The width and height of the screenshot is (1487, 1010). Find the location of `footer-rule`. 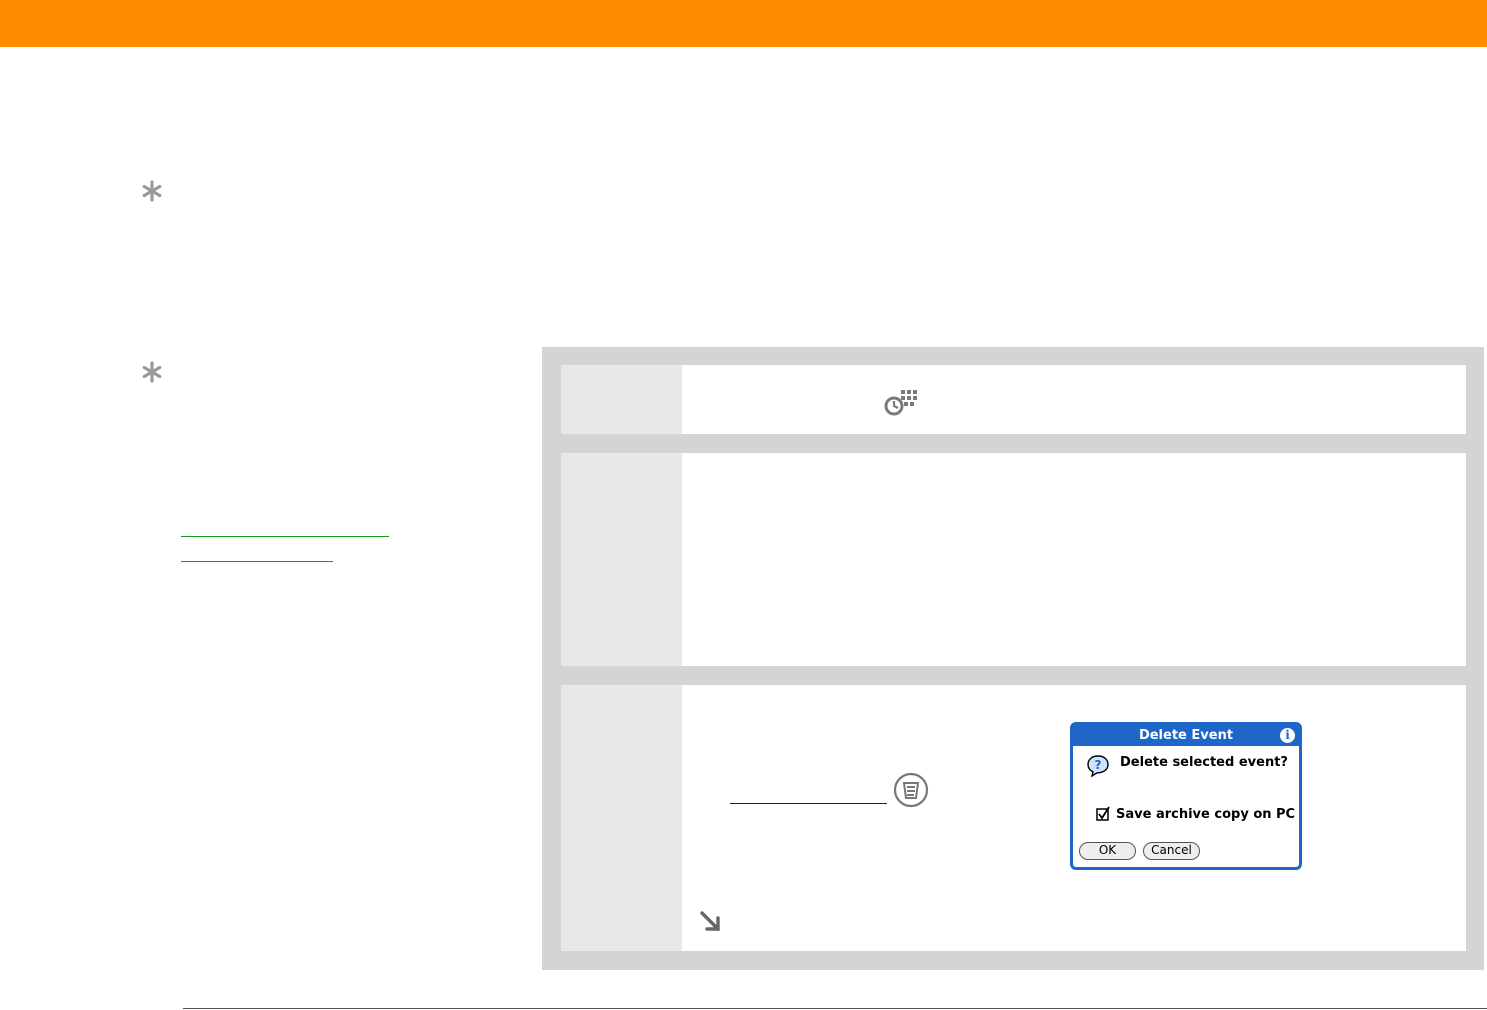

footer-rule is located at coordinates (835, 1008).